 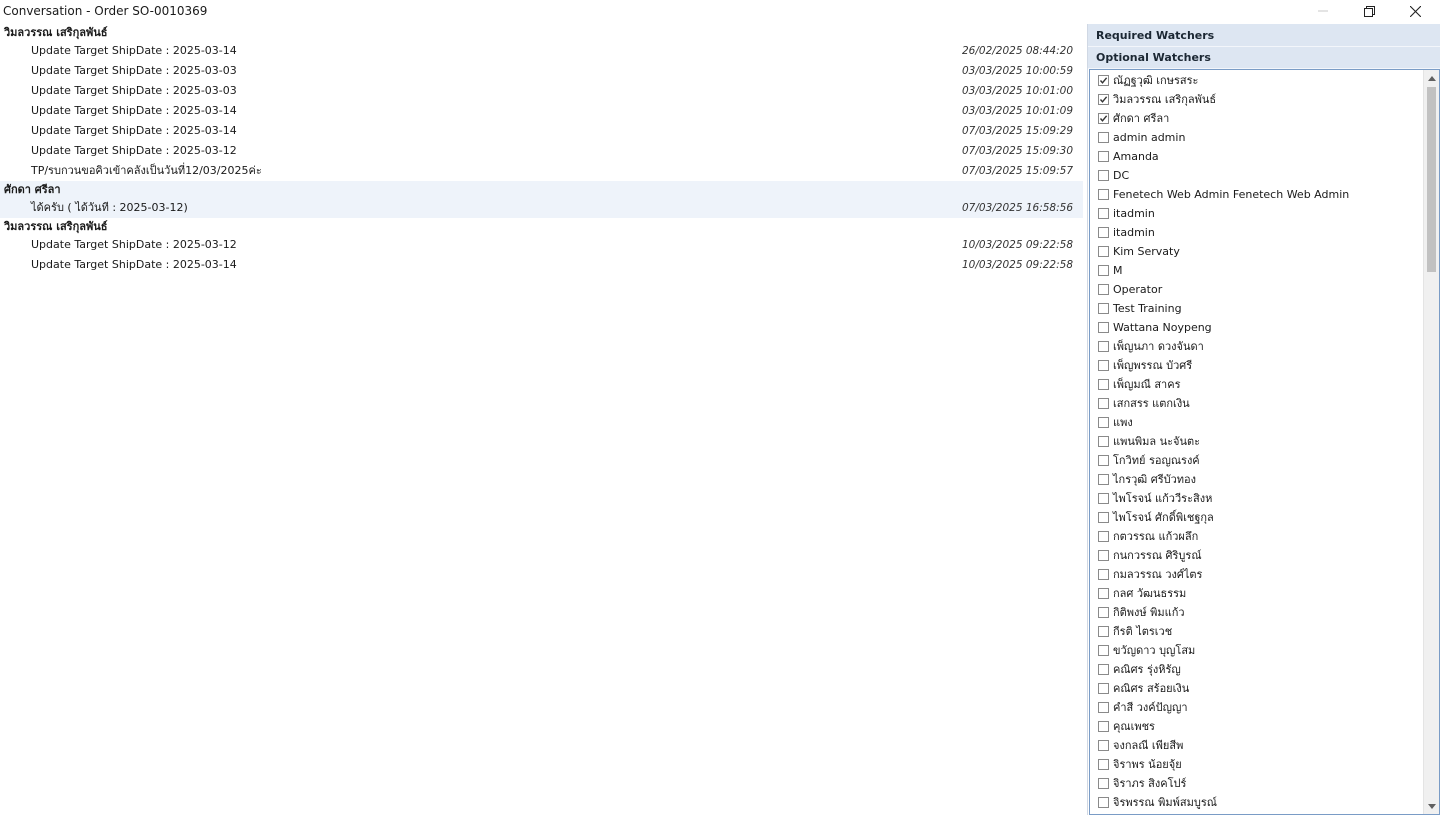 What do you see at coordinates (1256, 194) in the screenshot?
I see `watcher-item: Fenetech Web Admin Fenetech Web Admin` at bounding box center [1256, 194].